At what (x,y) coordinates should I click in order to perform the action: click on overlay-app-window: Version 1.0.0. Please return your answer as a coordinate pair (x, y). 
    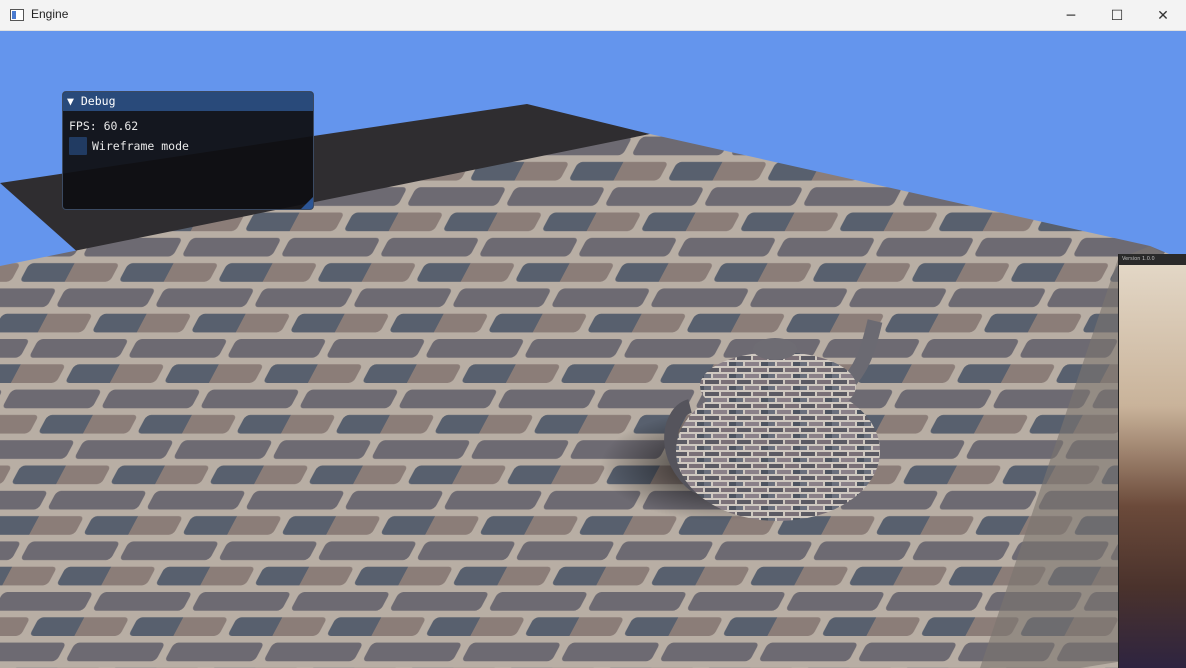
    Looking at the image, I should click on (1152, 461).